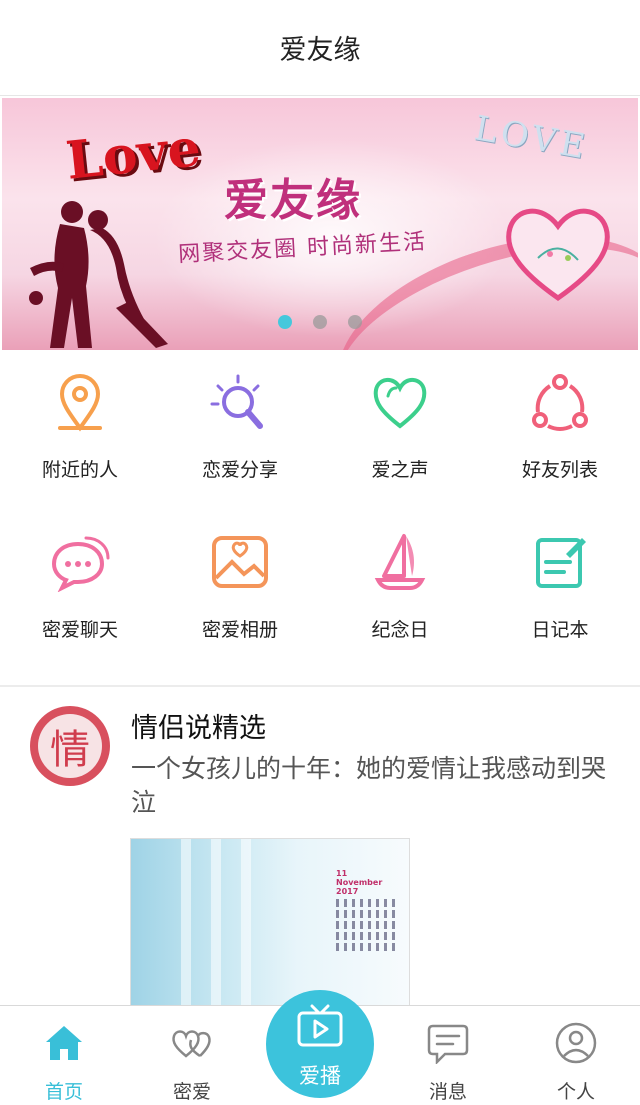 This screenshot has height=1105, width=640. Describe the element at coordinates (270, 923) in the screenshot. I see `article-thumbnail: 11 November 2017` at that location.